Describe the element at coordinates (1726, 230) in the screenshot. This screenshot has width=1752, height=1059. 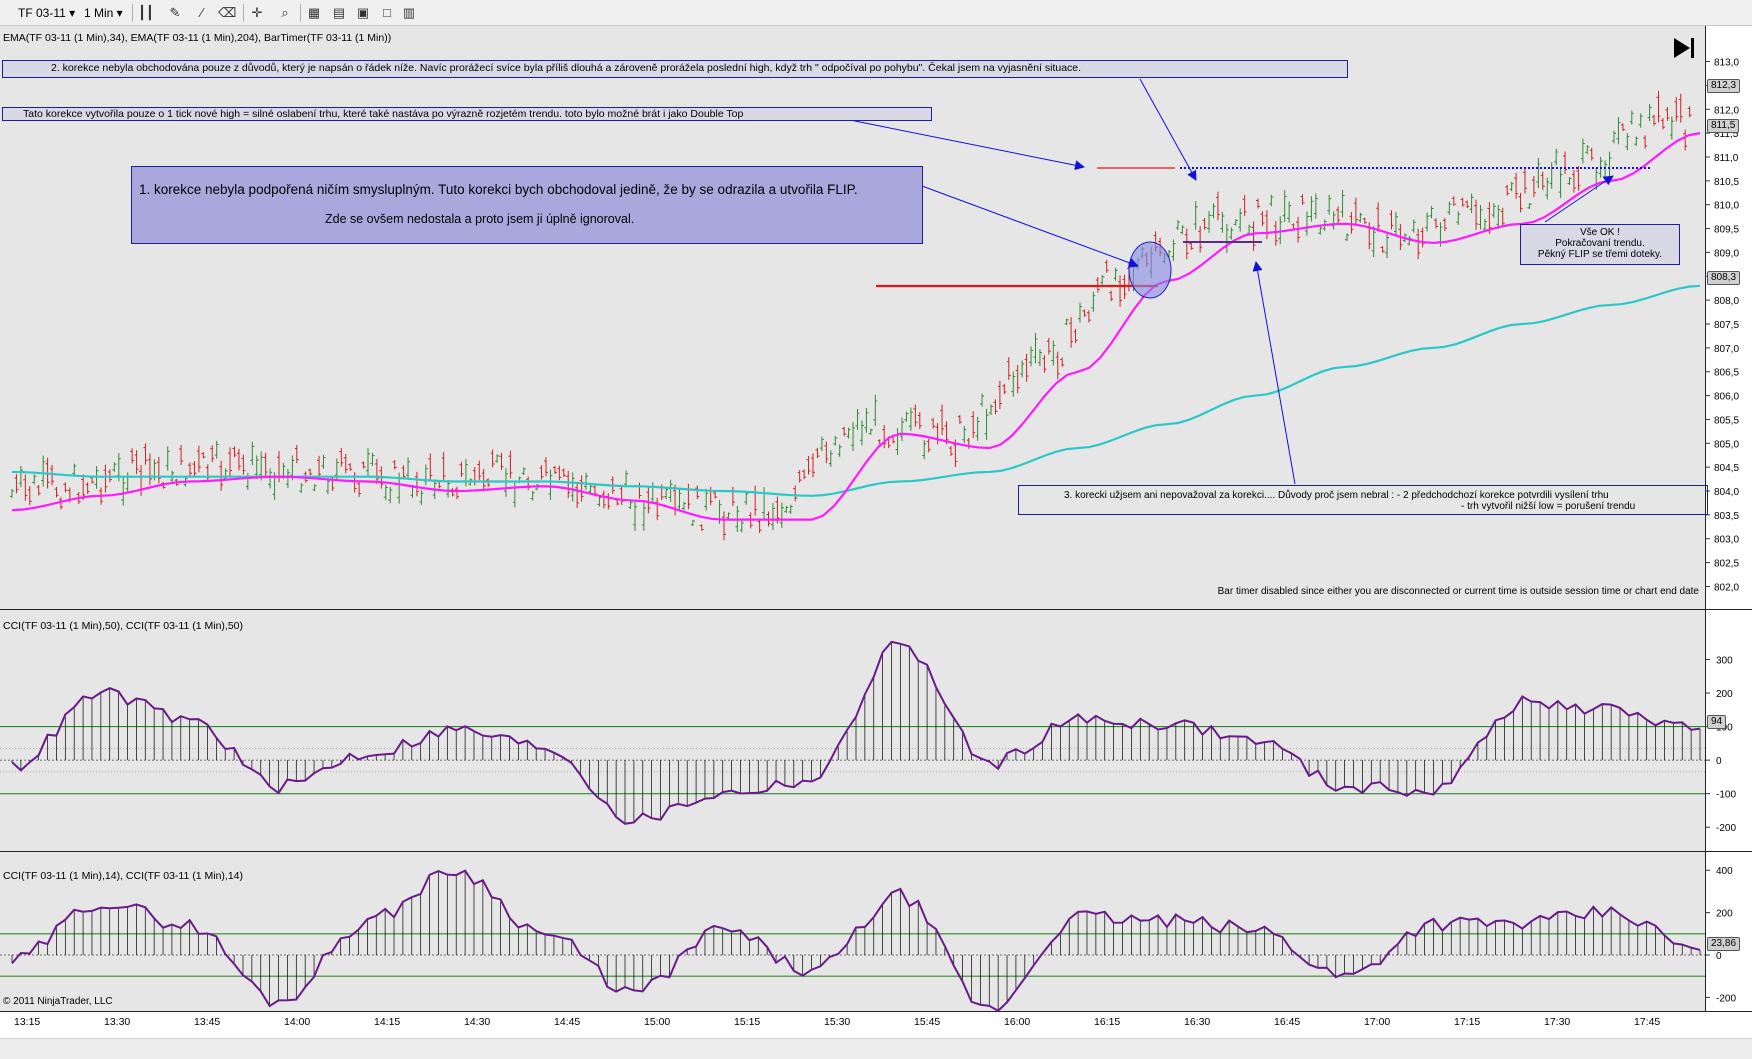
I see `price-tick-label: 809,5` at that location.